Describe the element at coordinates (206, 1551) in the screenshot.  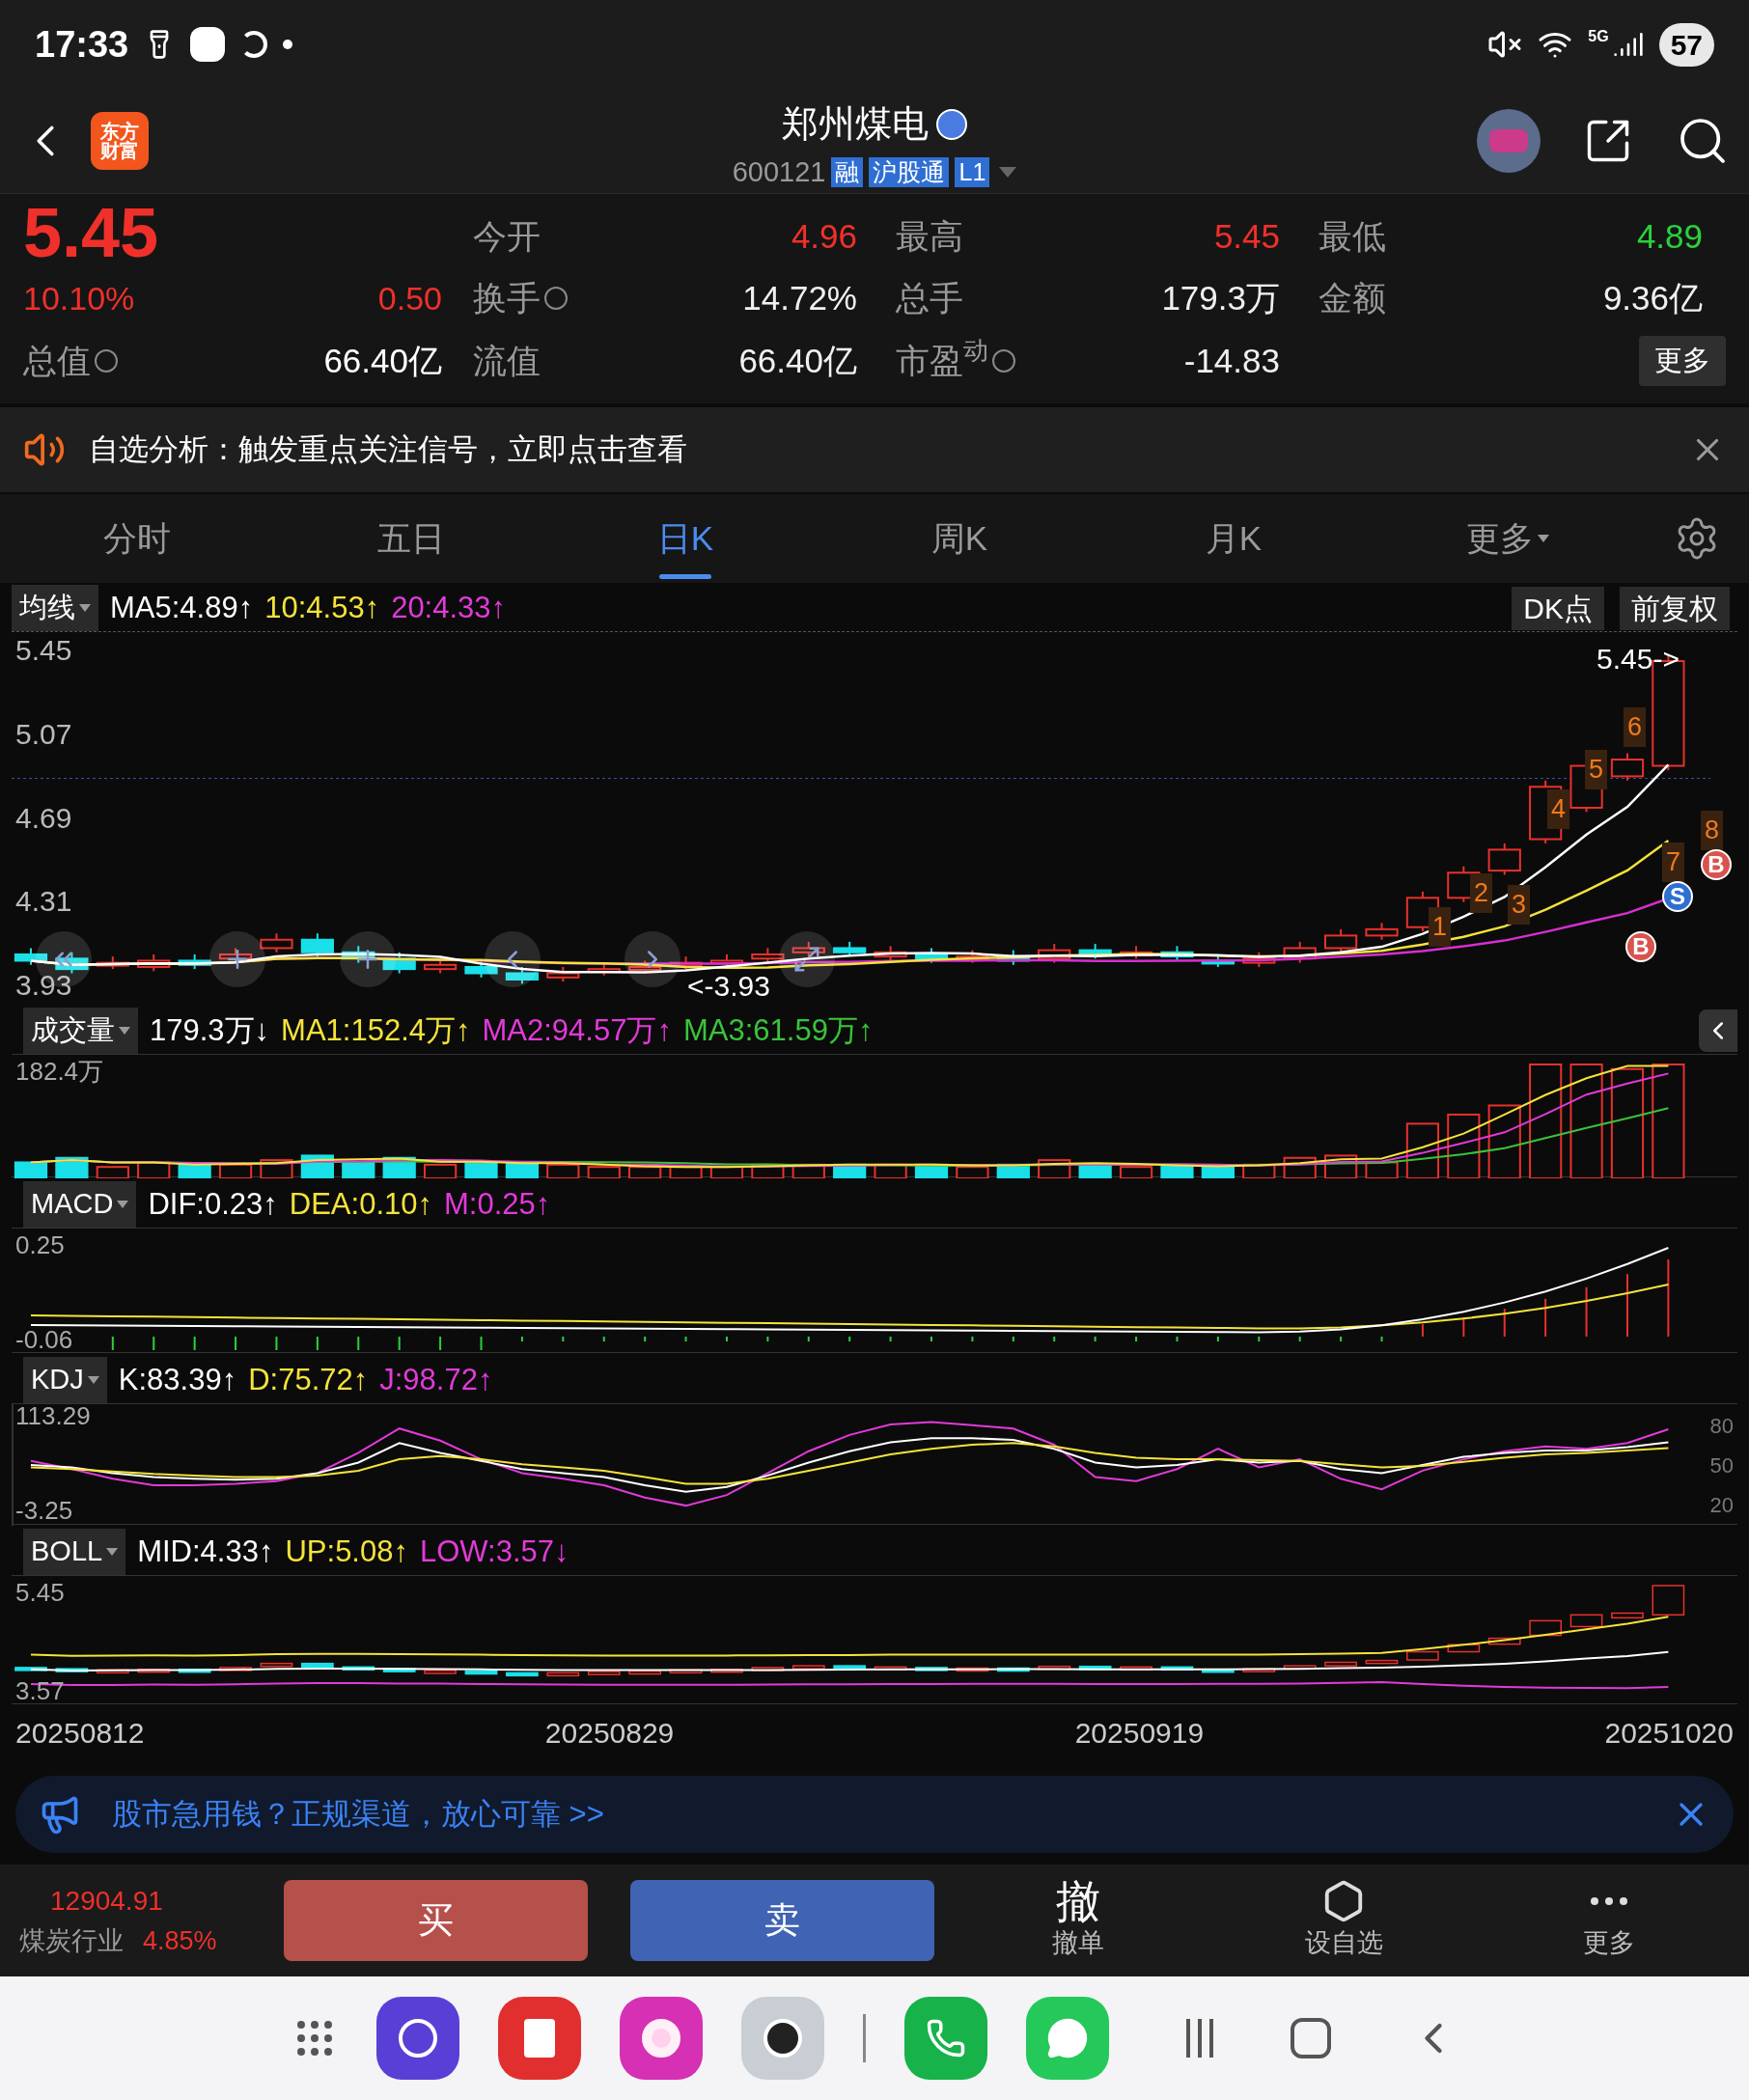
I see `indicator-value: MID:4.33↑` at that location.